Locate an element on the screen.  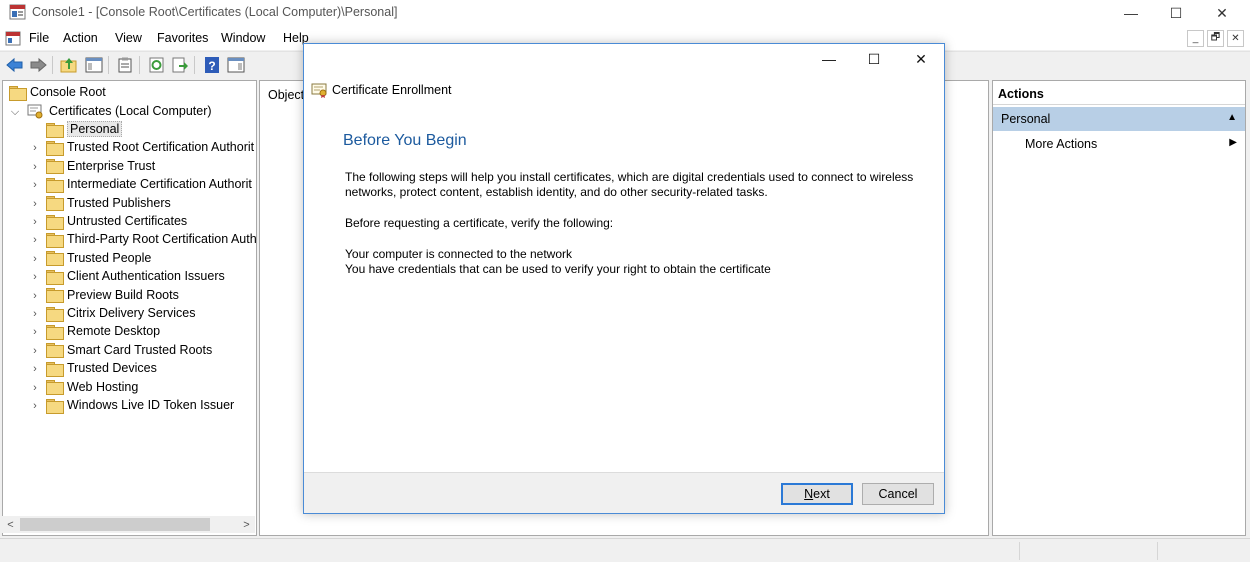
tree-node-label: Enterprise Trust is located at coordinates (111, 165).